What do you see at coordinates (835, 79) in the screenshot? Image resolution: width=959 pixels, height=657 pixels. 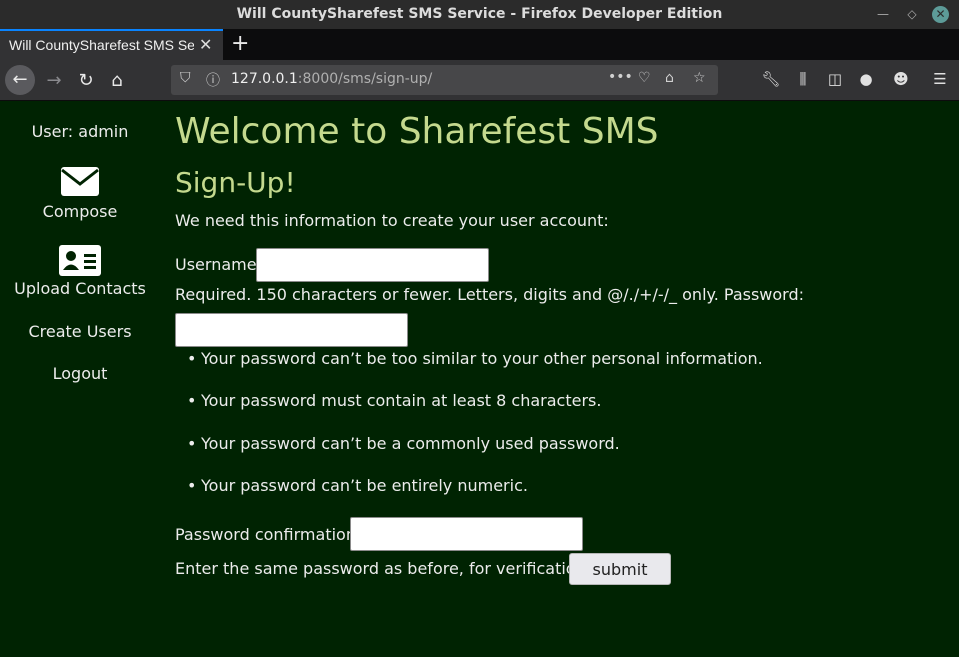 I see `sidebar-toggle-icon: ◫` at bounding box center [835, 79].